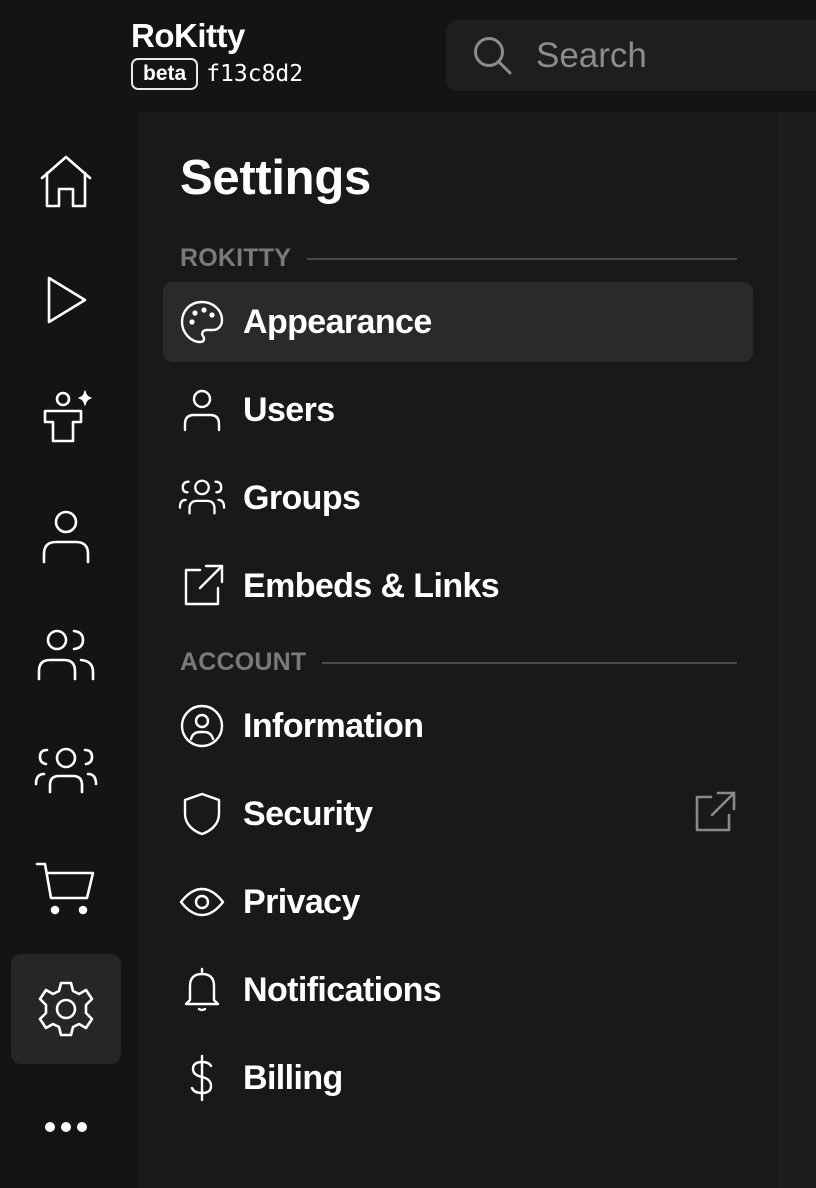  What do you see at coordinates (458, 990) in the screenshot?
I see `menu-item-notifications: Notifications` at bounding box center [458, 990].